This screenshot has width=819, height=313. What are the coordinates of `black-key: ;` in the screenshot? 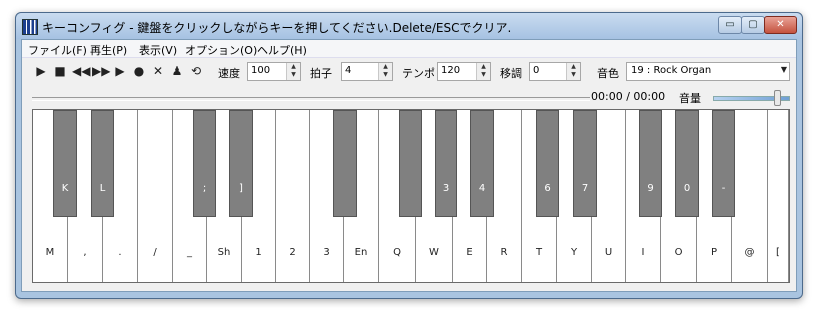 It's located at (204, 163).